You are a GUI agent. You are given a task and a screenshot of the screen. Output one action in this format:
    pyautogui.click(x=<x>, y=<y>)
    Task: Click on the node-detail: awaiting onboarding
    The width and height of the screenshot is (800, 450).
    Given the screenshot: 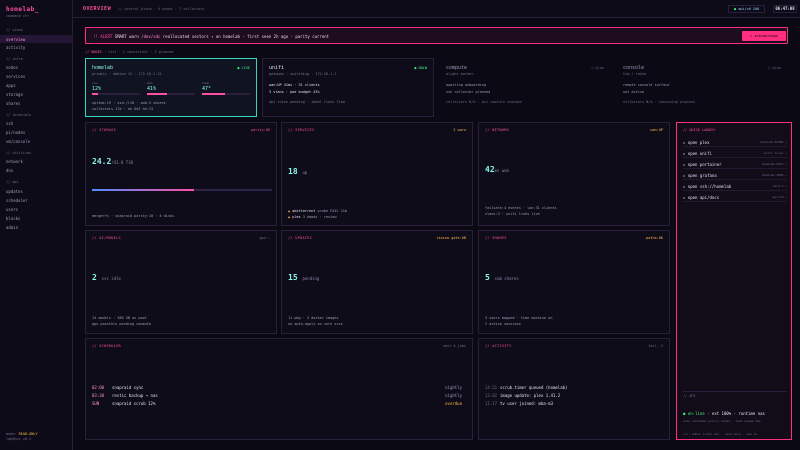 What is the action you would take?
    pyautogui.click(x=466, y=85)
    